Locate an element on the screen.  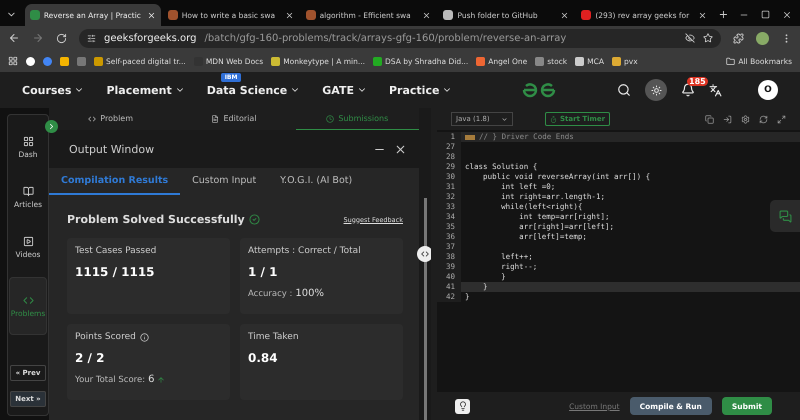
chat-icon is located at coordinates (785, 216).